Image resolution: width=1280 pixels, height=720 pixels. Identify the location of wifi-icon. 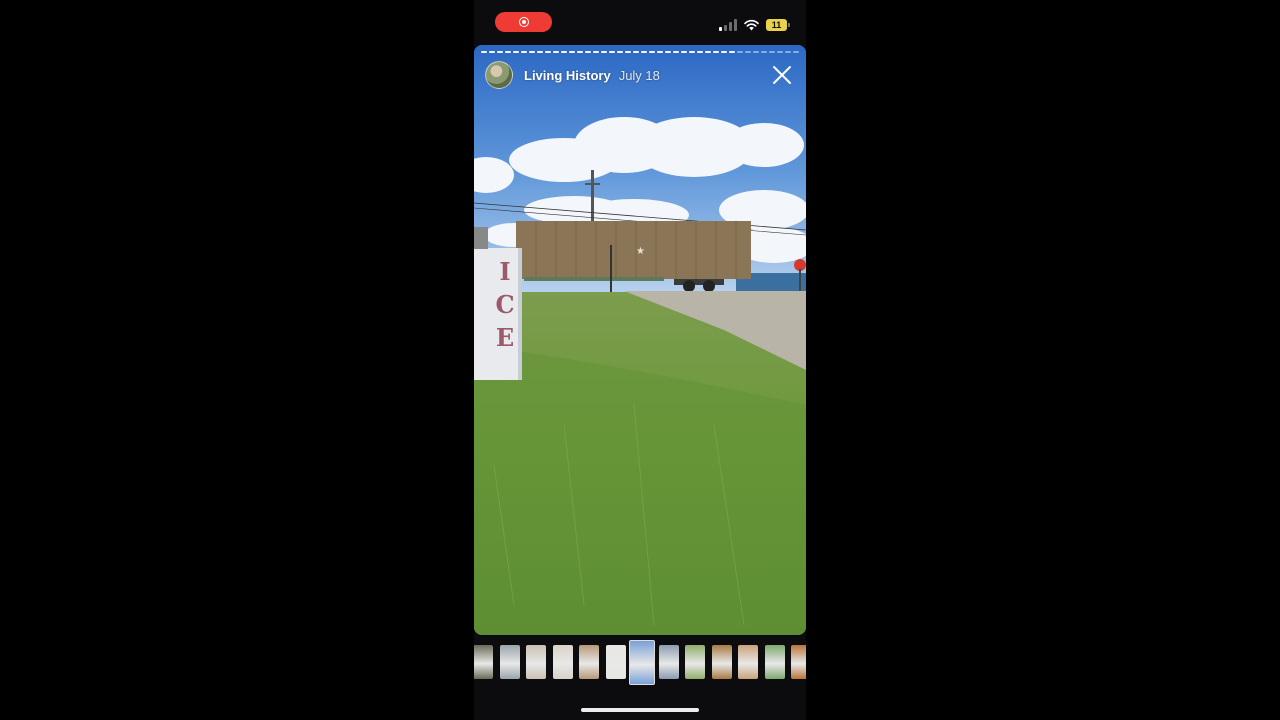
(751, 25).